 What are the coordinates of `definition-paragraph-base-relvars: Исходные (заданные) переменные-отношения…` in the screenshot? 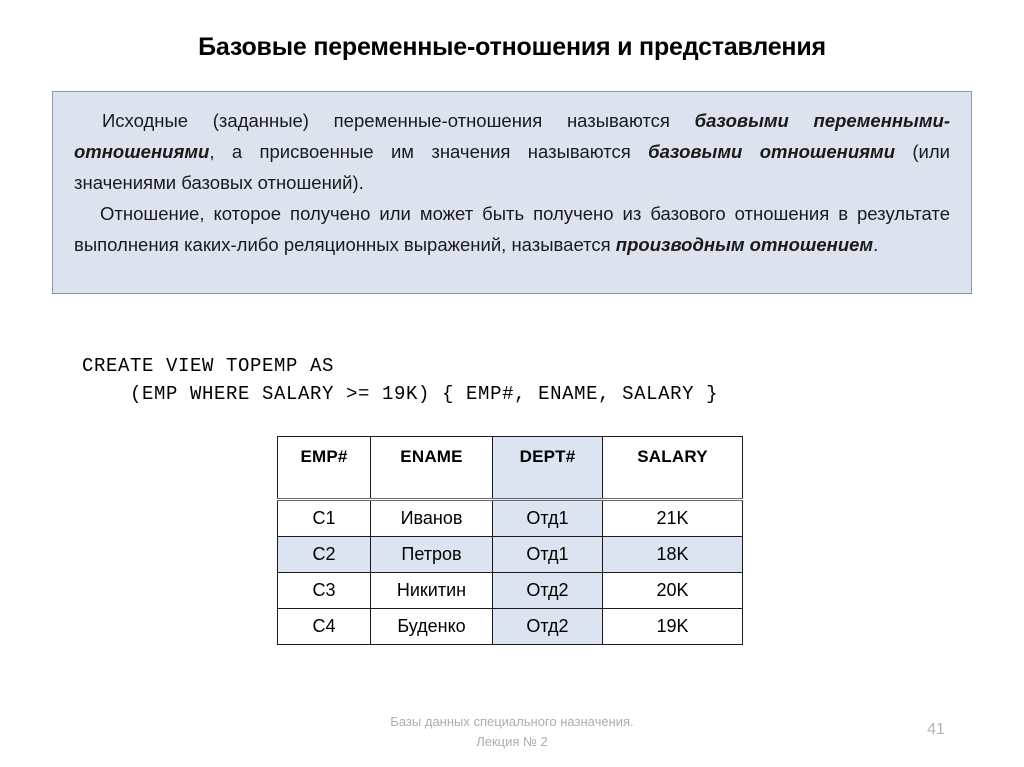 It's located at (512, 151).